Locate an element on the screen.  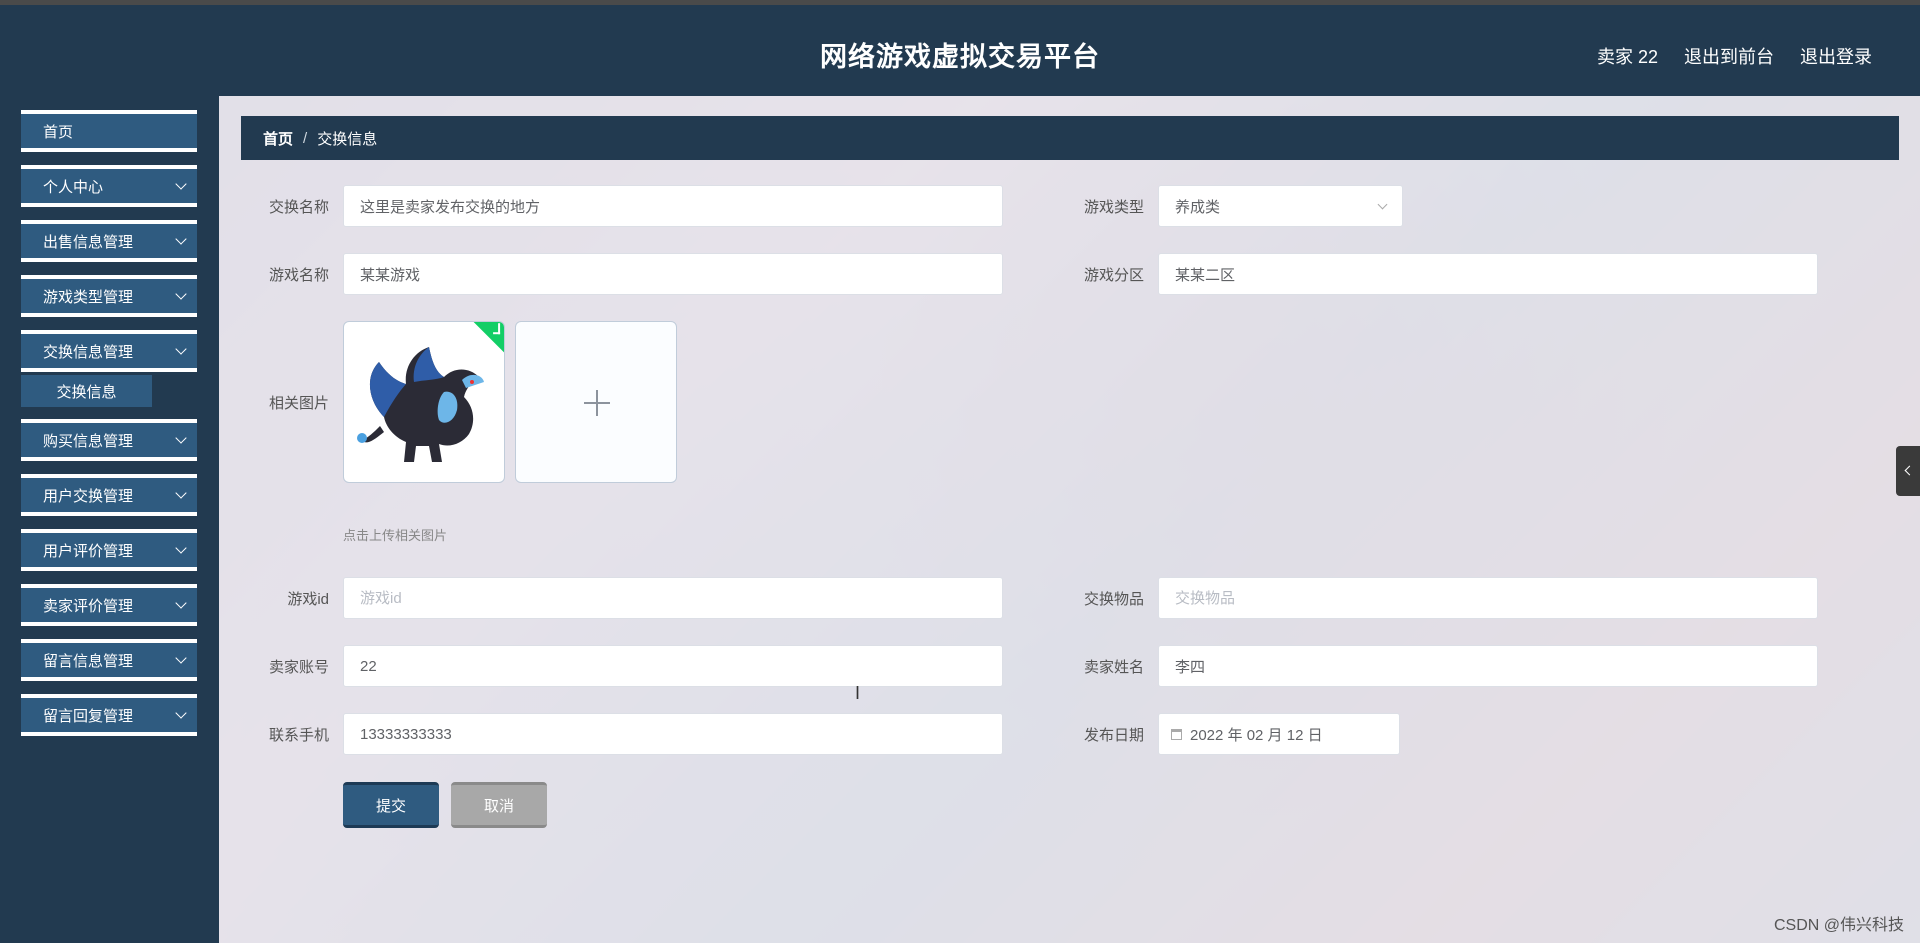
user-label: 卖家 22 is located at coordinates (1627, 57).